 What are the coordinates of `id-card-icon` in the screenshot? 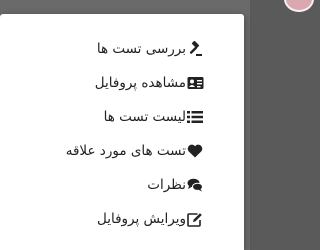 It's located at (195, 83).